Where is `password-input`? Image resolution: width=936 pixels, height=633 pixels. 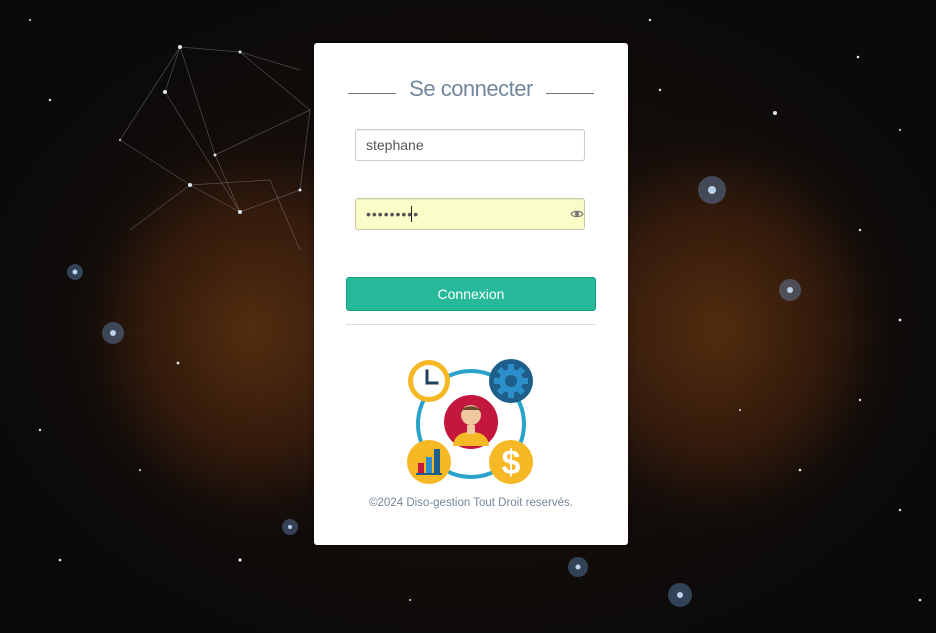 password-input is located at coordinates (470, 214).